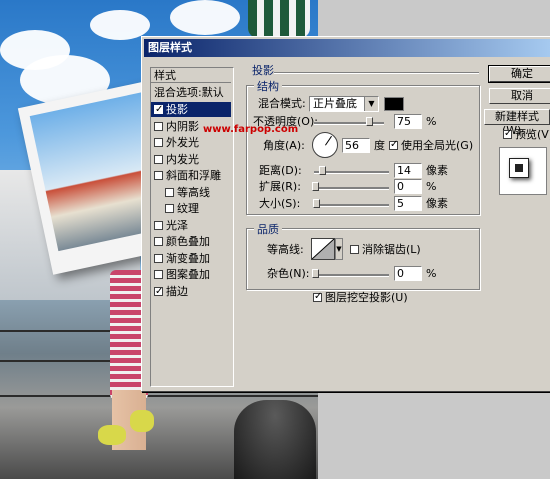 The image size is (550, 479). Describe the element at coordinates (251, 129) in the screenshot. I see `watermark: www.farpop.com` at that location.